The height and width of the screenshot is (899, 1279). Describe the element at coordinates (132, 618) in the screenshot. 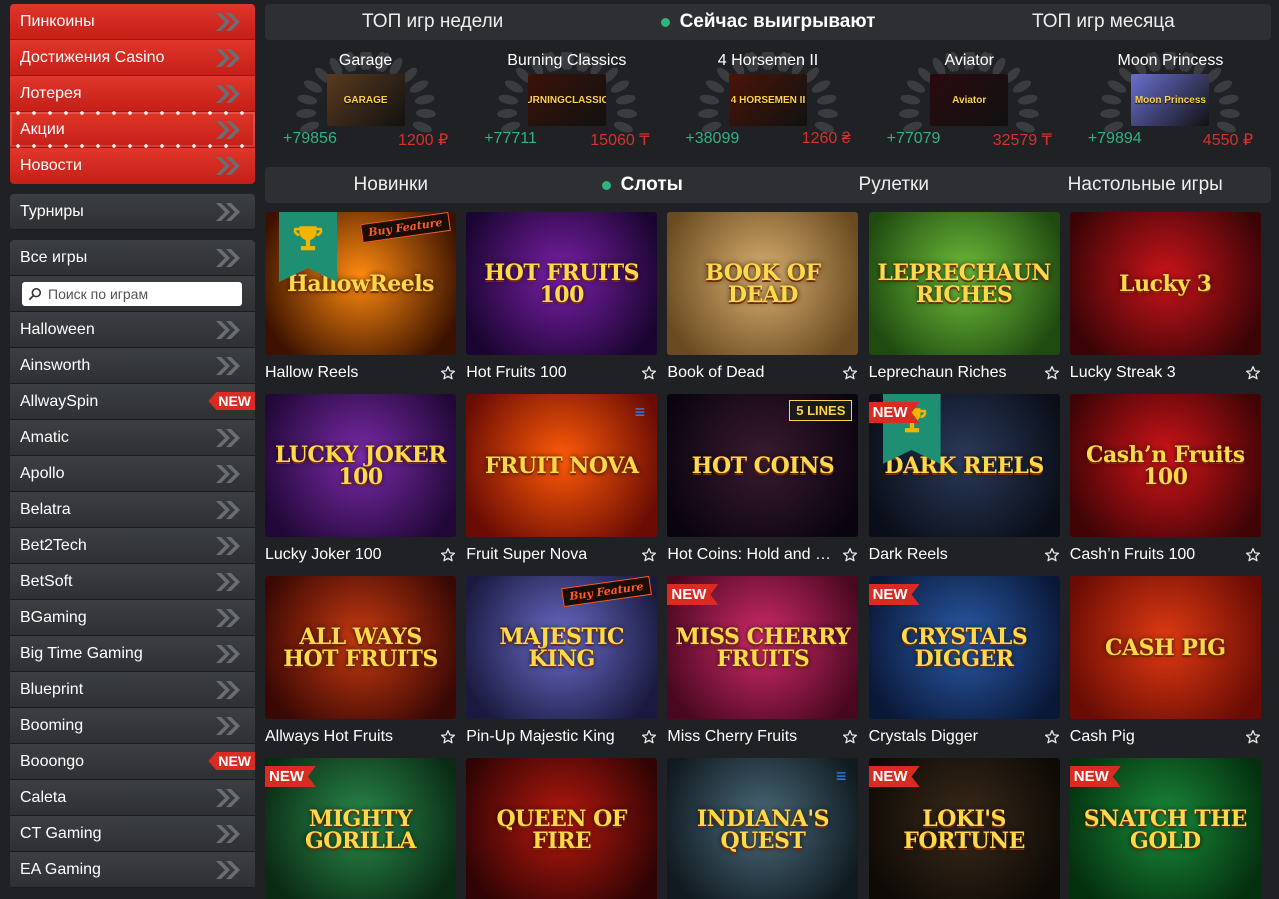

I see `sidebar-item-provider: BGaming` at that location.